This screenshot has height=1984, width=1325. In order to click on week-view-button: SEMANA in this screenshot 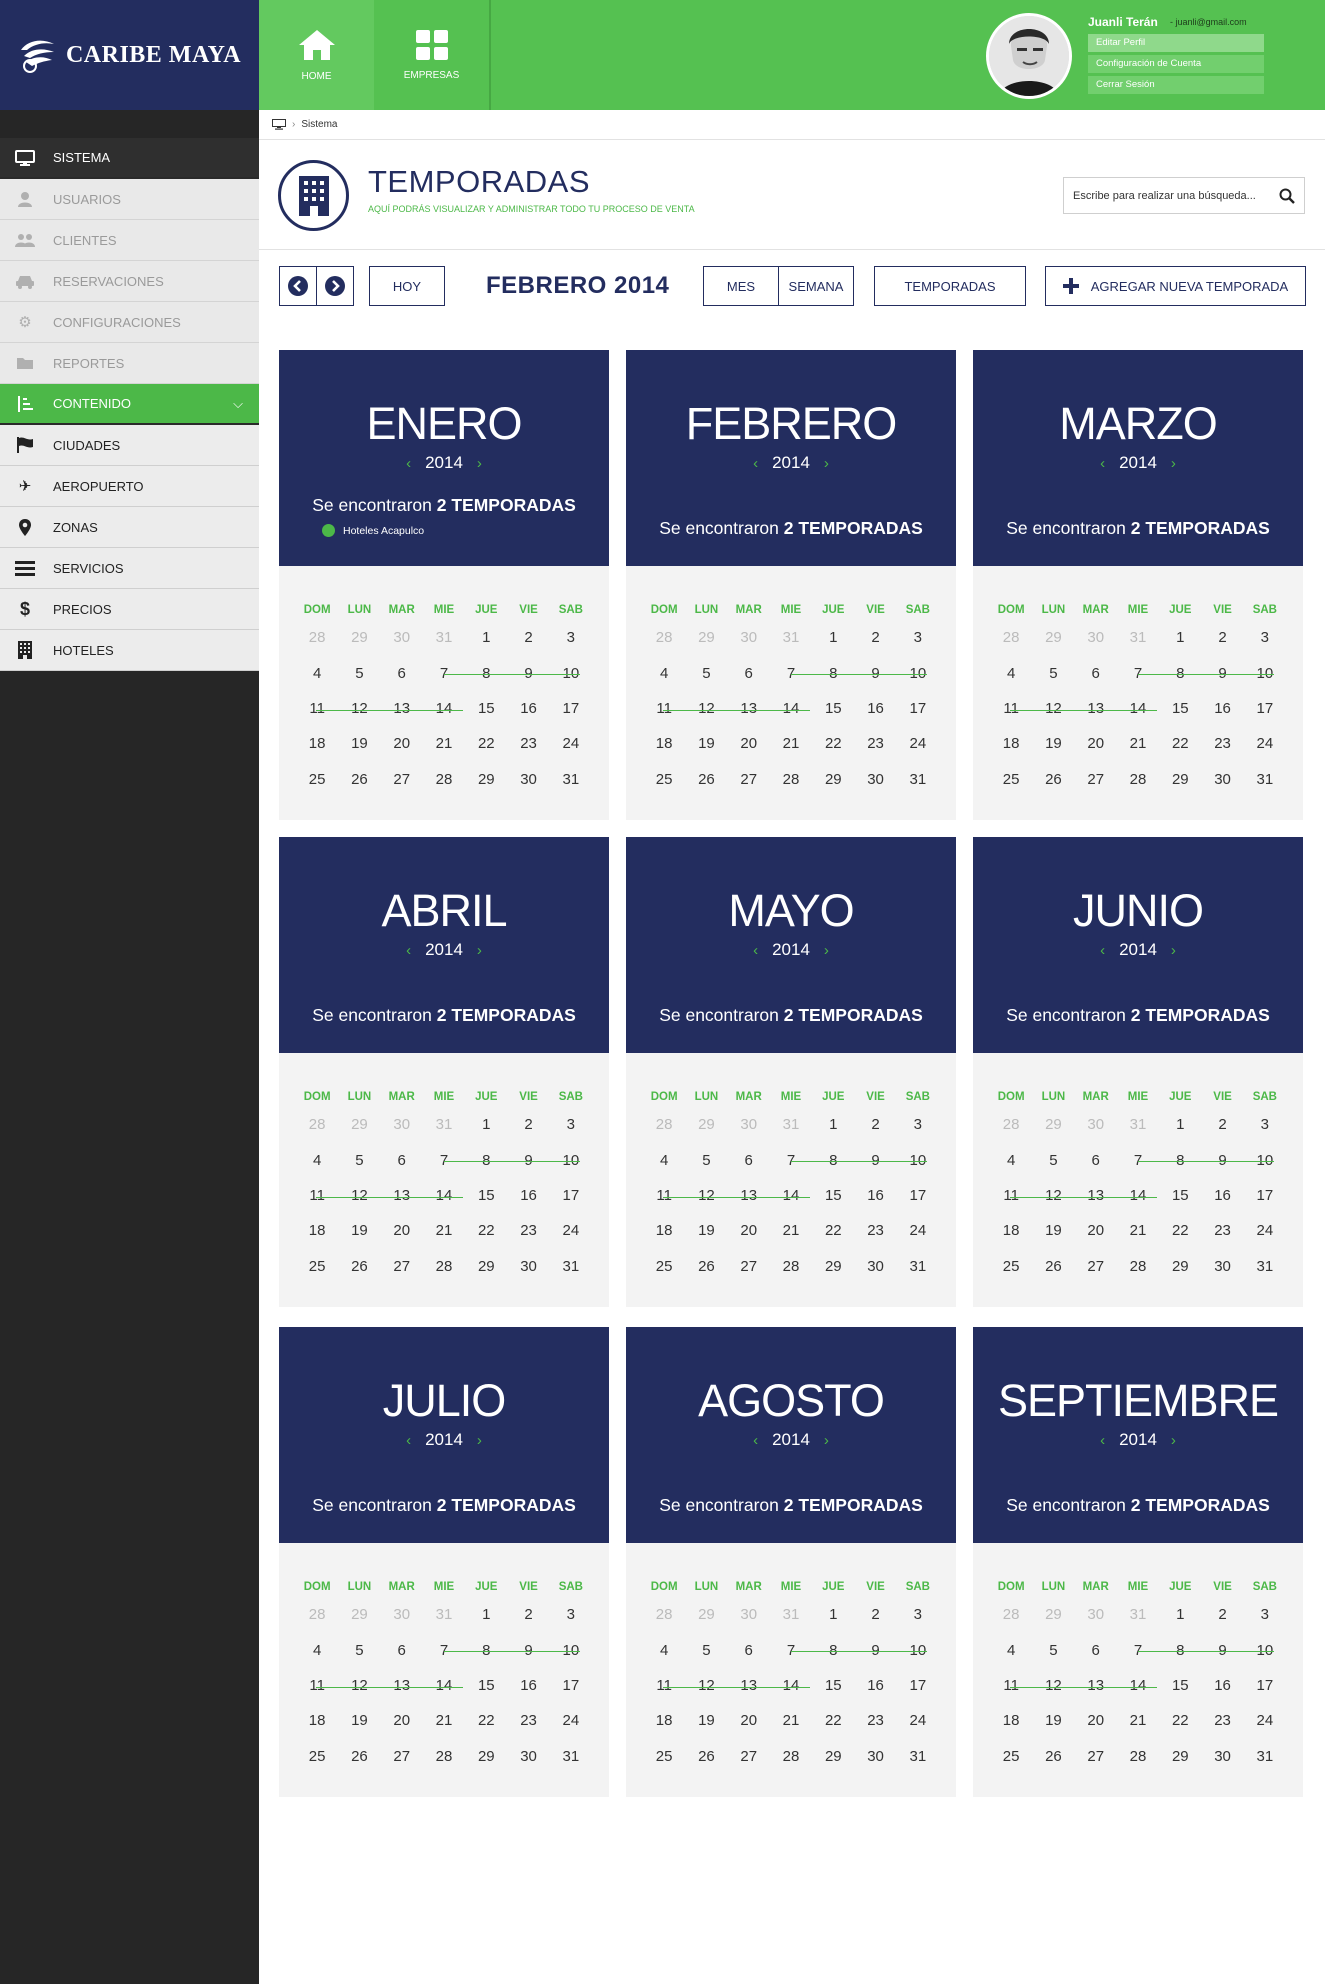, I will do `click(816, 286)`.